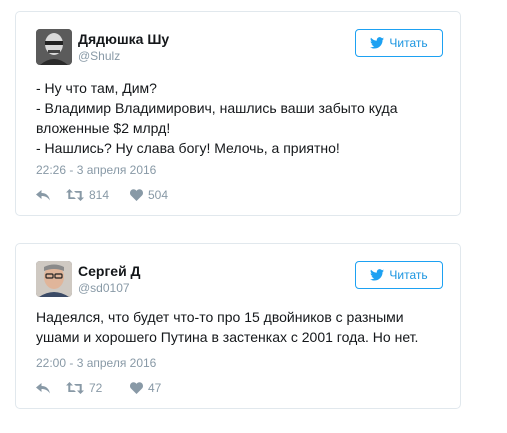  I want to click on retweet-count: 72, so click(96, 388).